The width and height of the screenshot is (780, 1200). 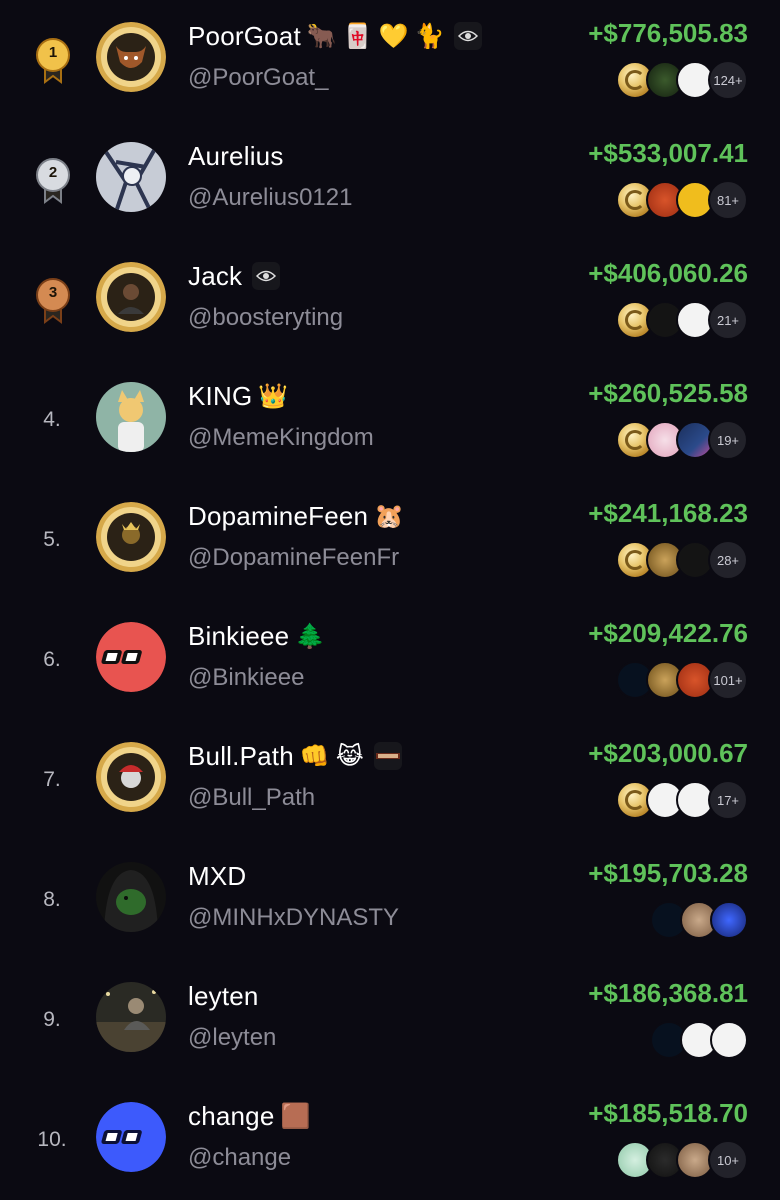 I want to click on trader-handle: @MemeKingdom, so click(x=281, y=438).